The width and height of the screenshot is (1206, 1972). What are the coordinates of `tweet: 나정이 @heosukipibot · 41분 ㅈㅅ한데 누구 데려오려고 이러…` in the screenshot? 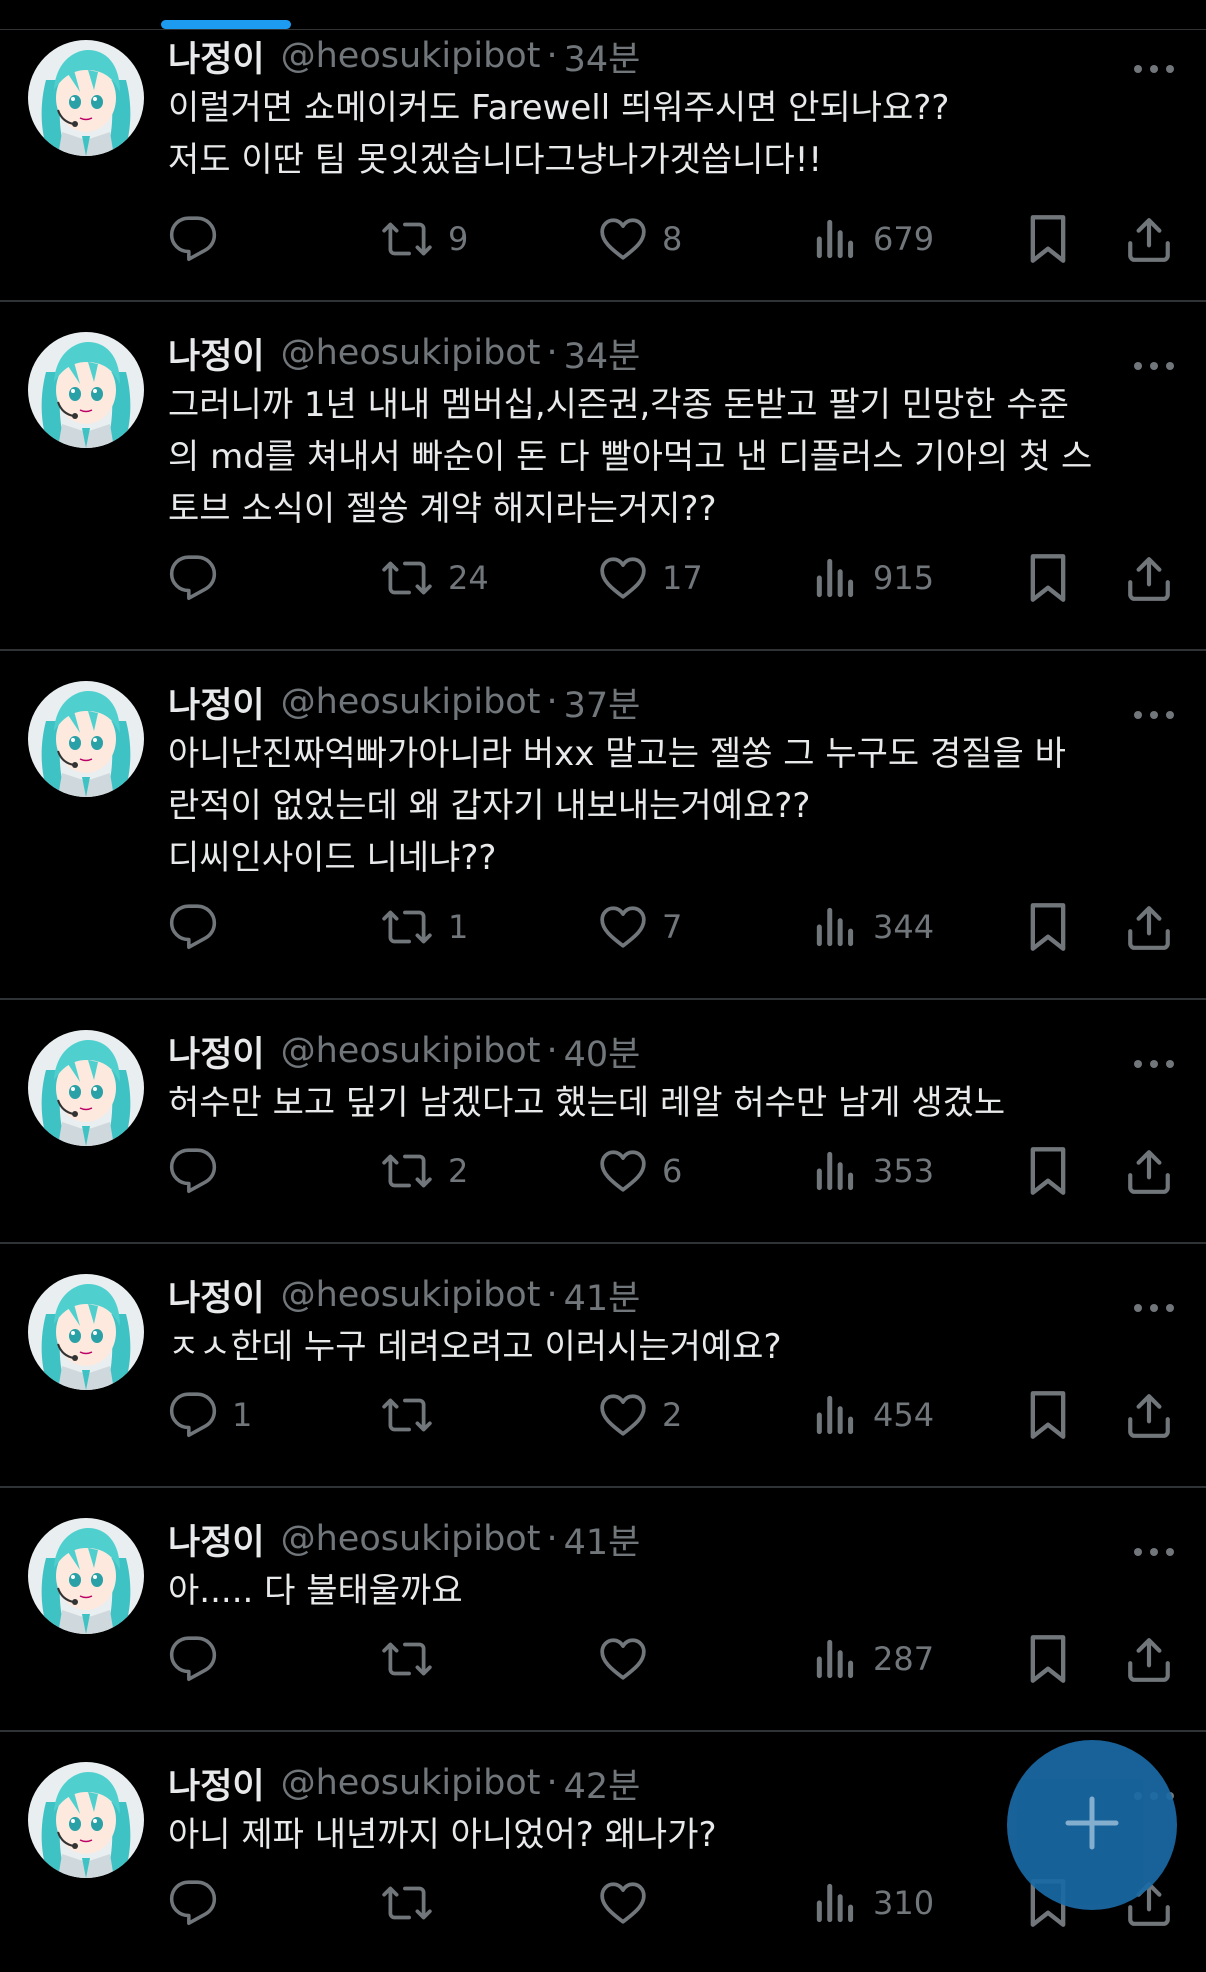 It's located at (603, 1366).